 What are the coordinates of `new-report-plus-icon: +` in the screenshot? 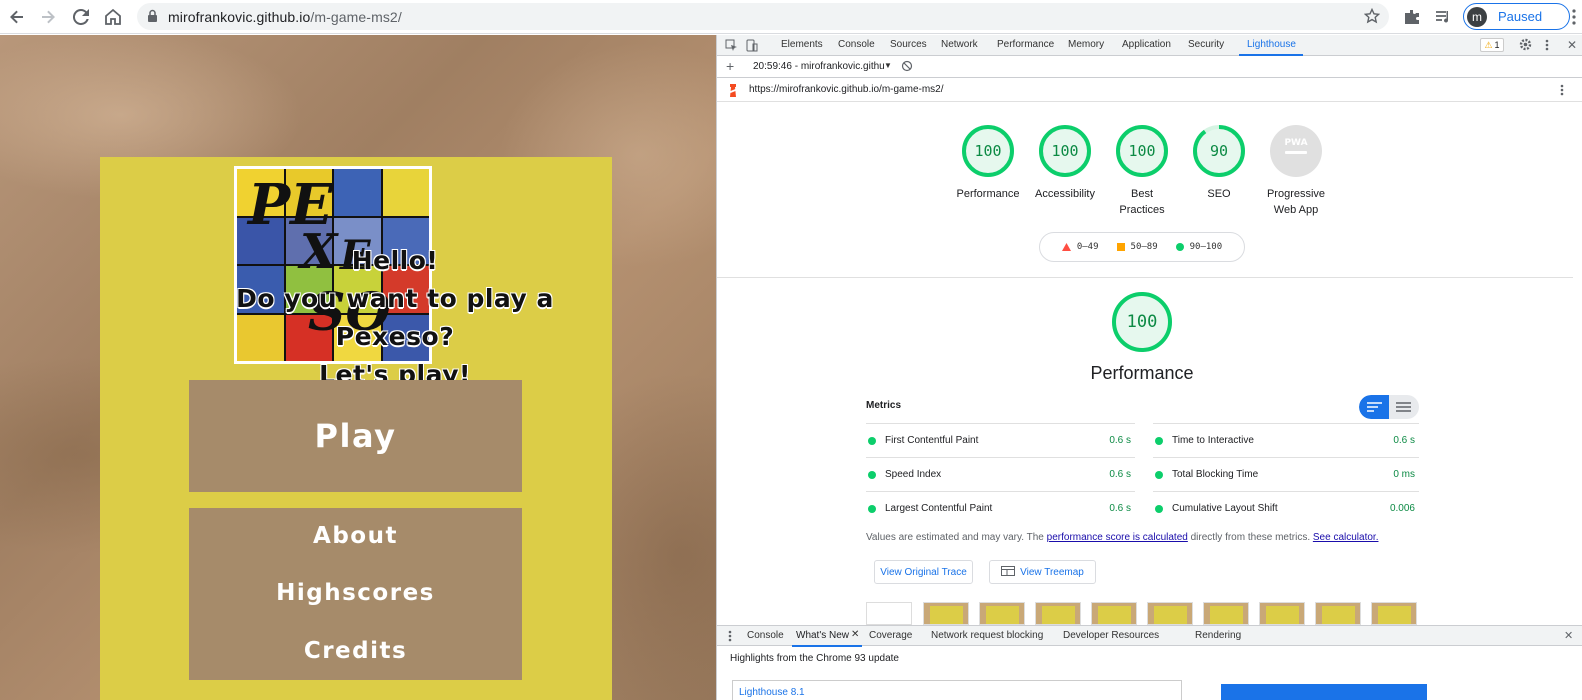 It's located at (730, 66).